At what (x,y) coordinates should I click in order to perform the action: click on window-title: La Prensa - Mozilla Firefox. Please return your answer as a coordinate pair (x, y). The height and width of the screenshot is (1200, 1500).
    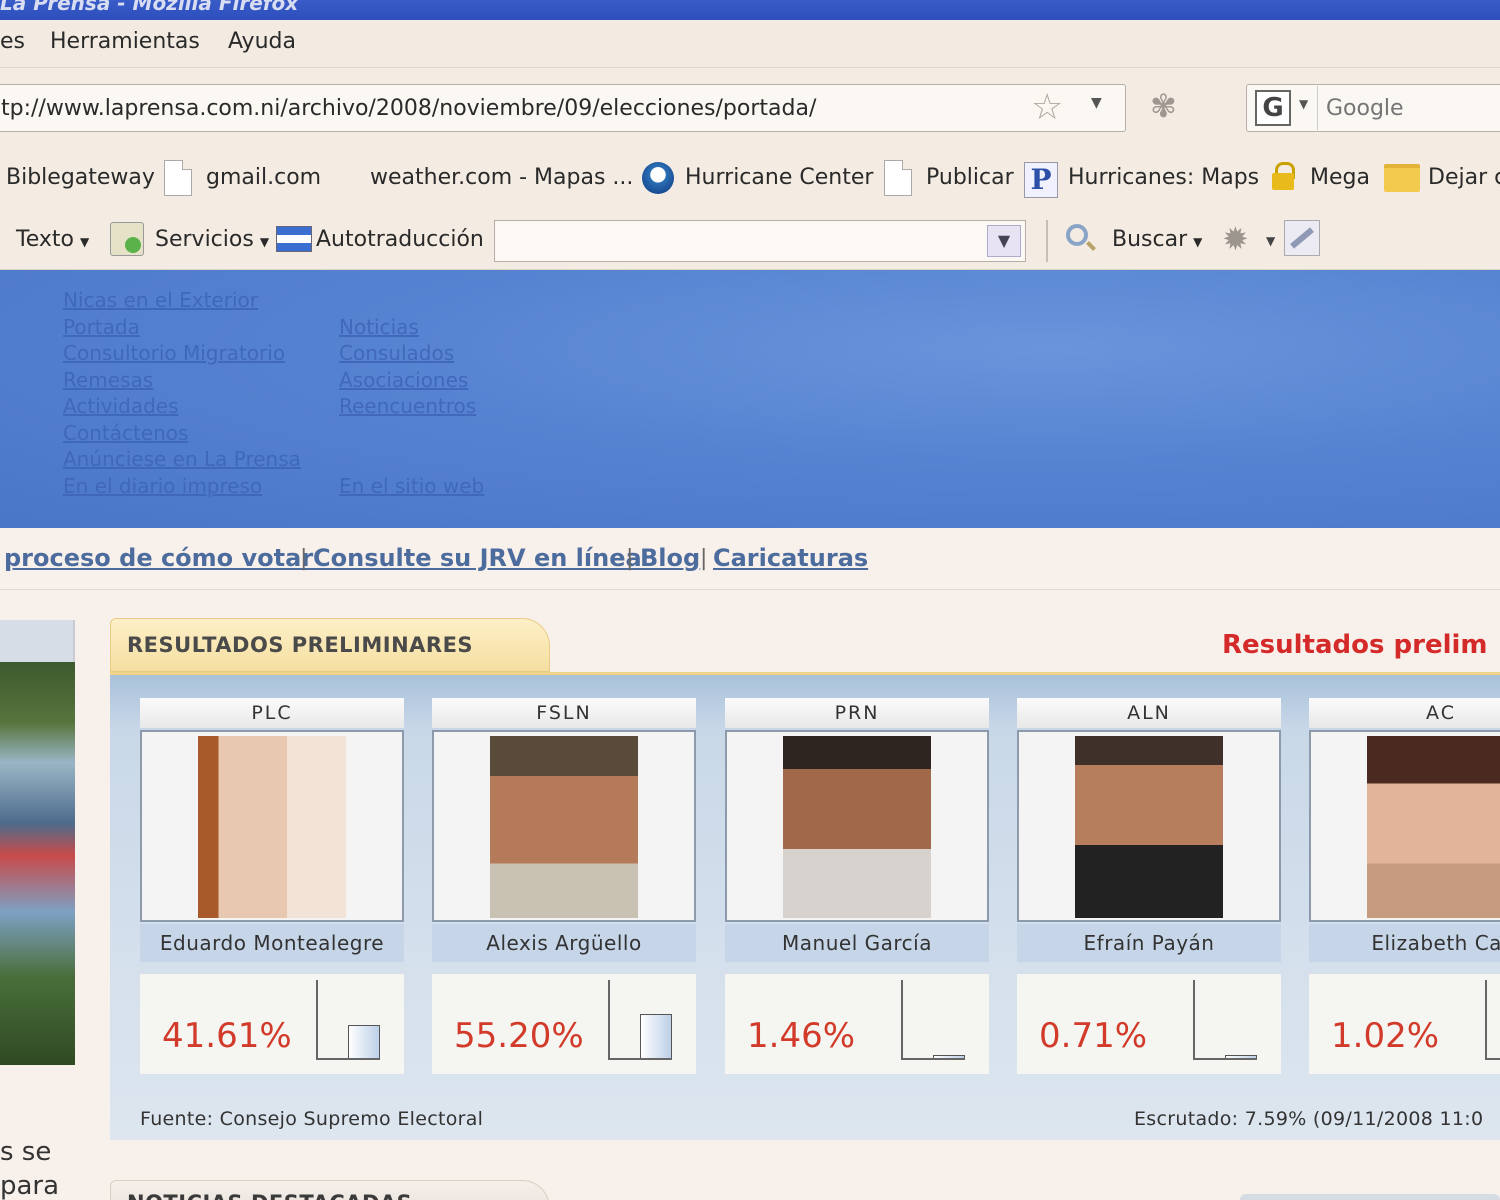
    Looking at the image, I should click on (149, 7).